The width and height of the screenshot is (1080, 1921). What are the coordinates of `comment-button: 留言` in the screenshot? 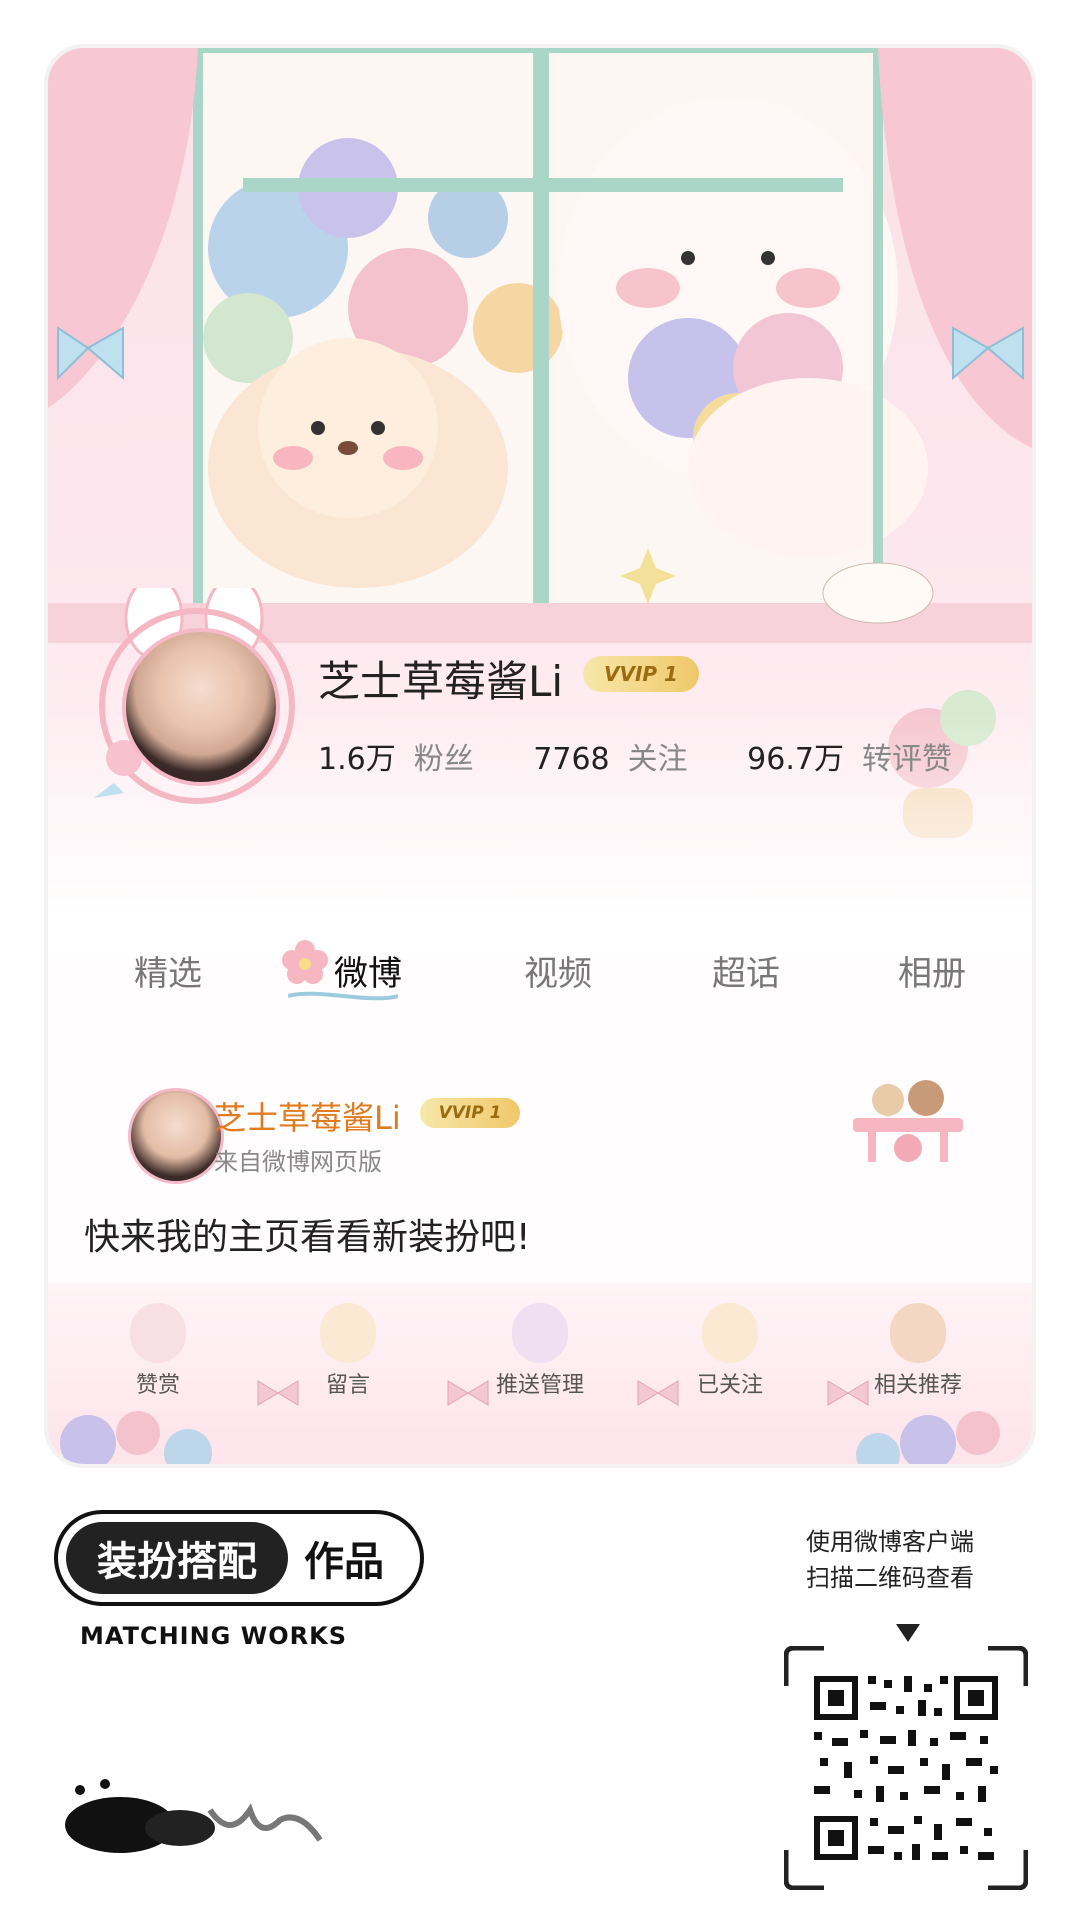 It's located at (348, 1351).